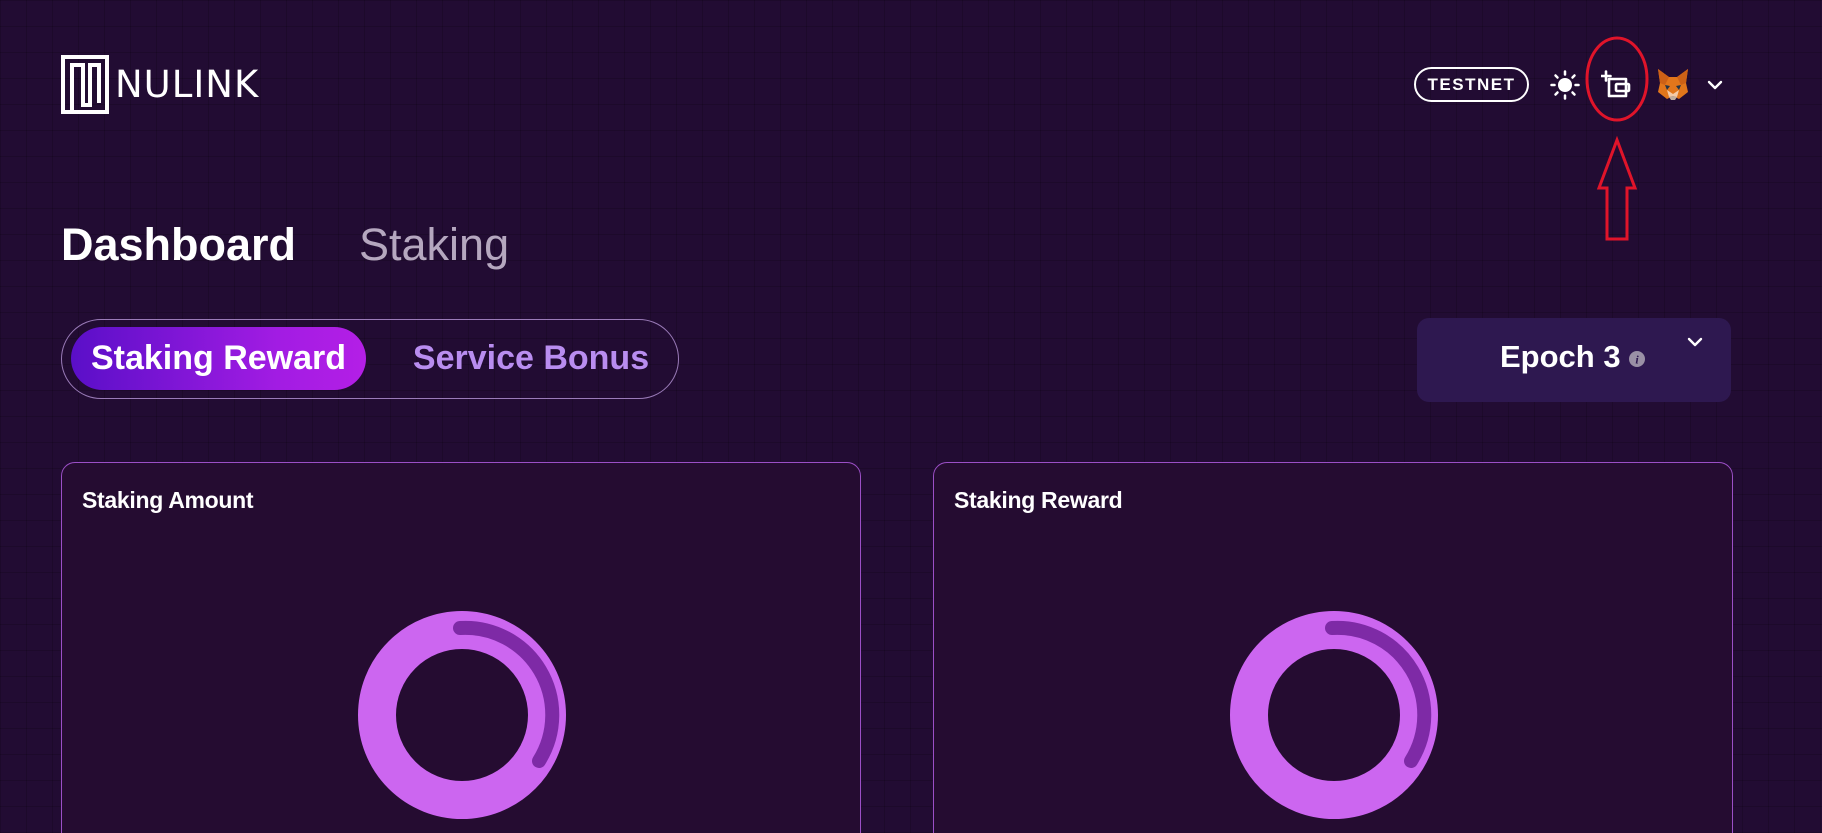 This screenshot has width=1822, height=833. What do you see at coordinates (178, 245) in the screenshot?
I see `tab-dashboard: Dashboard` at bounding box center [178, 245].